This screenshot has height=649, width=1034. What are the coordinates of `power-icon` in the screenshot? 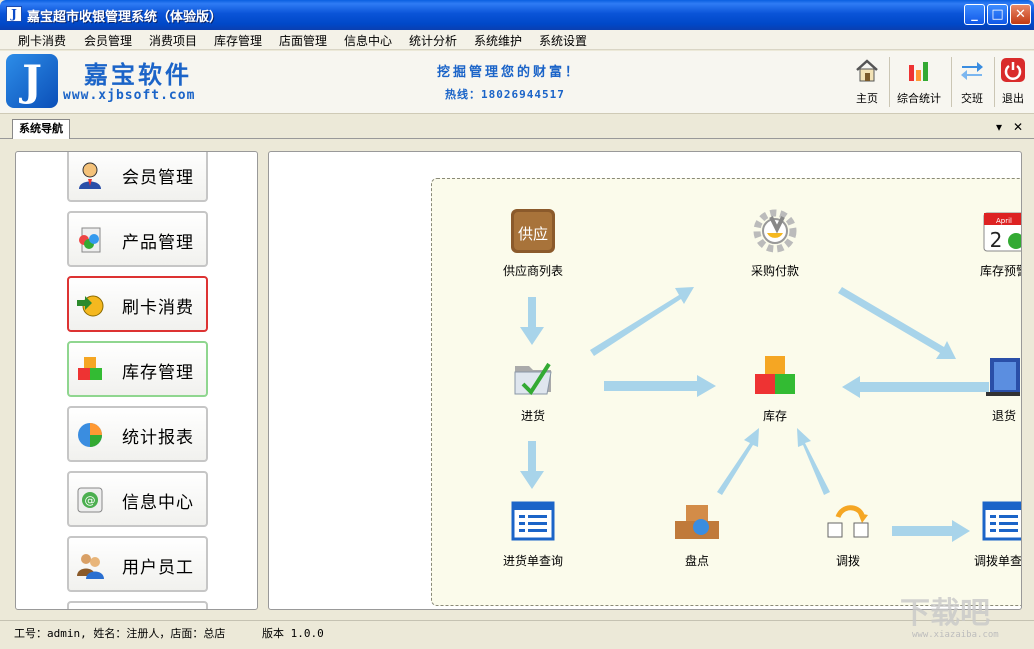 It's located at (1013, 70).